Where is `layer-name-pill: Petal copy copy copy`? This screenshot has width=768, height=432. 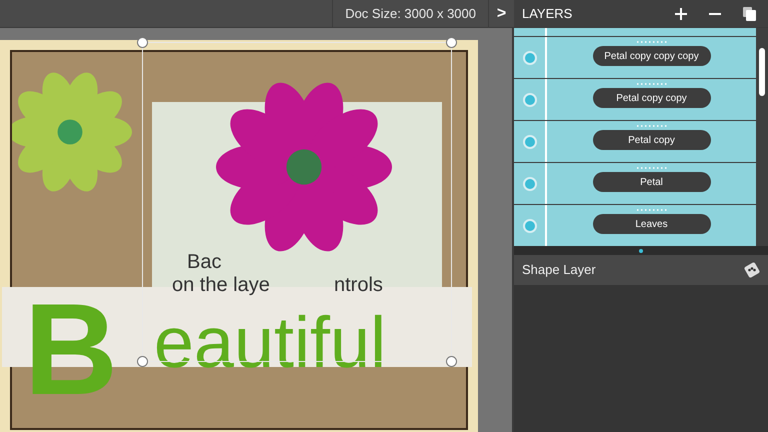
layer-name-pill: Petal copy copy copy is located at coordinates (651, 56).